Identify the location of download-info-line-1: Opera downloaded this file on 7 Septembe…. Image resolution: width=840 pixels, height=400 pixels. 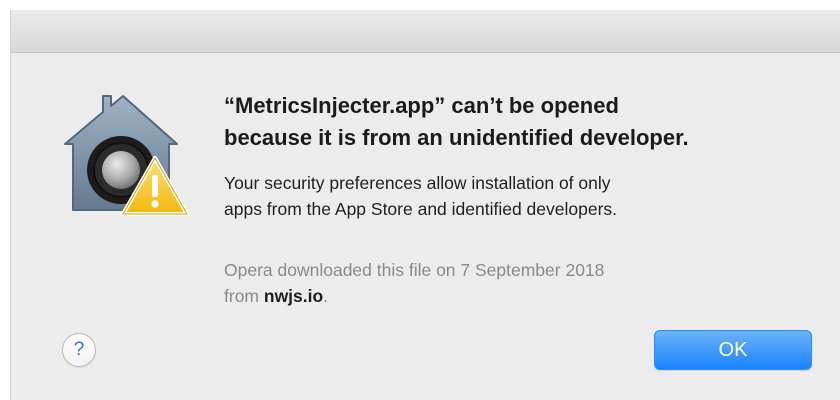
(414, 270).